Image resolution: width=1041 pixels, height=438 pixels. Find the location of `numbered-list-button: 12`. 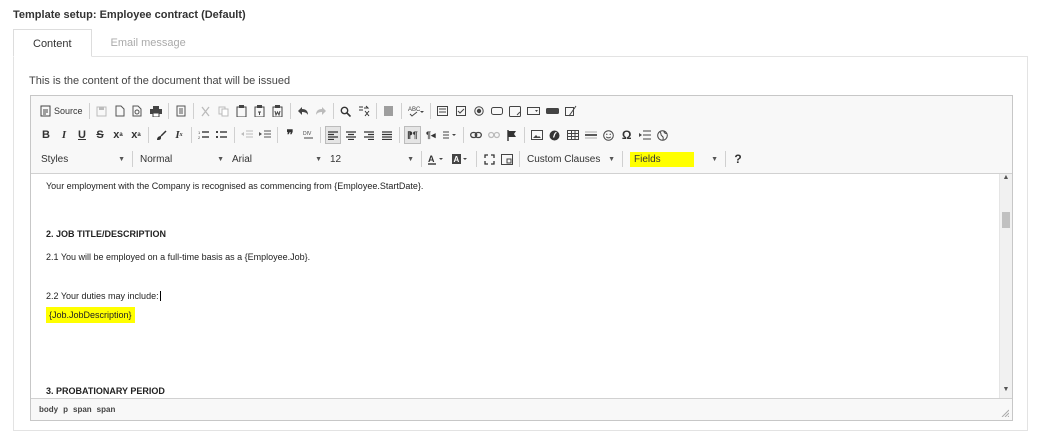

numbered-list-button: 12 is located at coordinates (204, 135).